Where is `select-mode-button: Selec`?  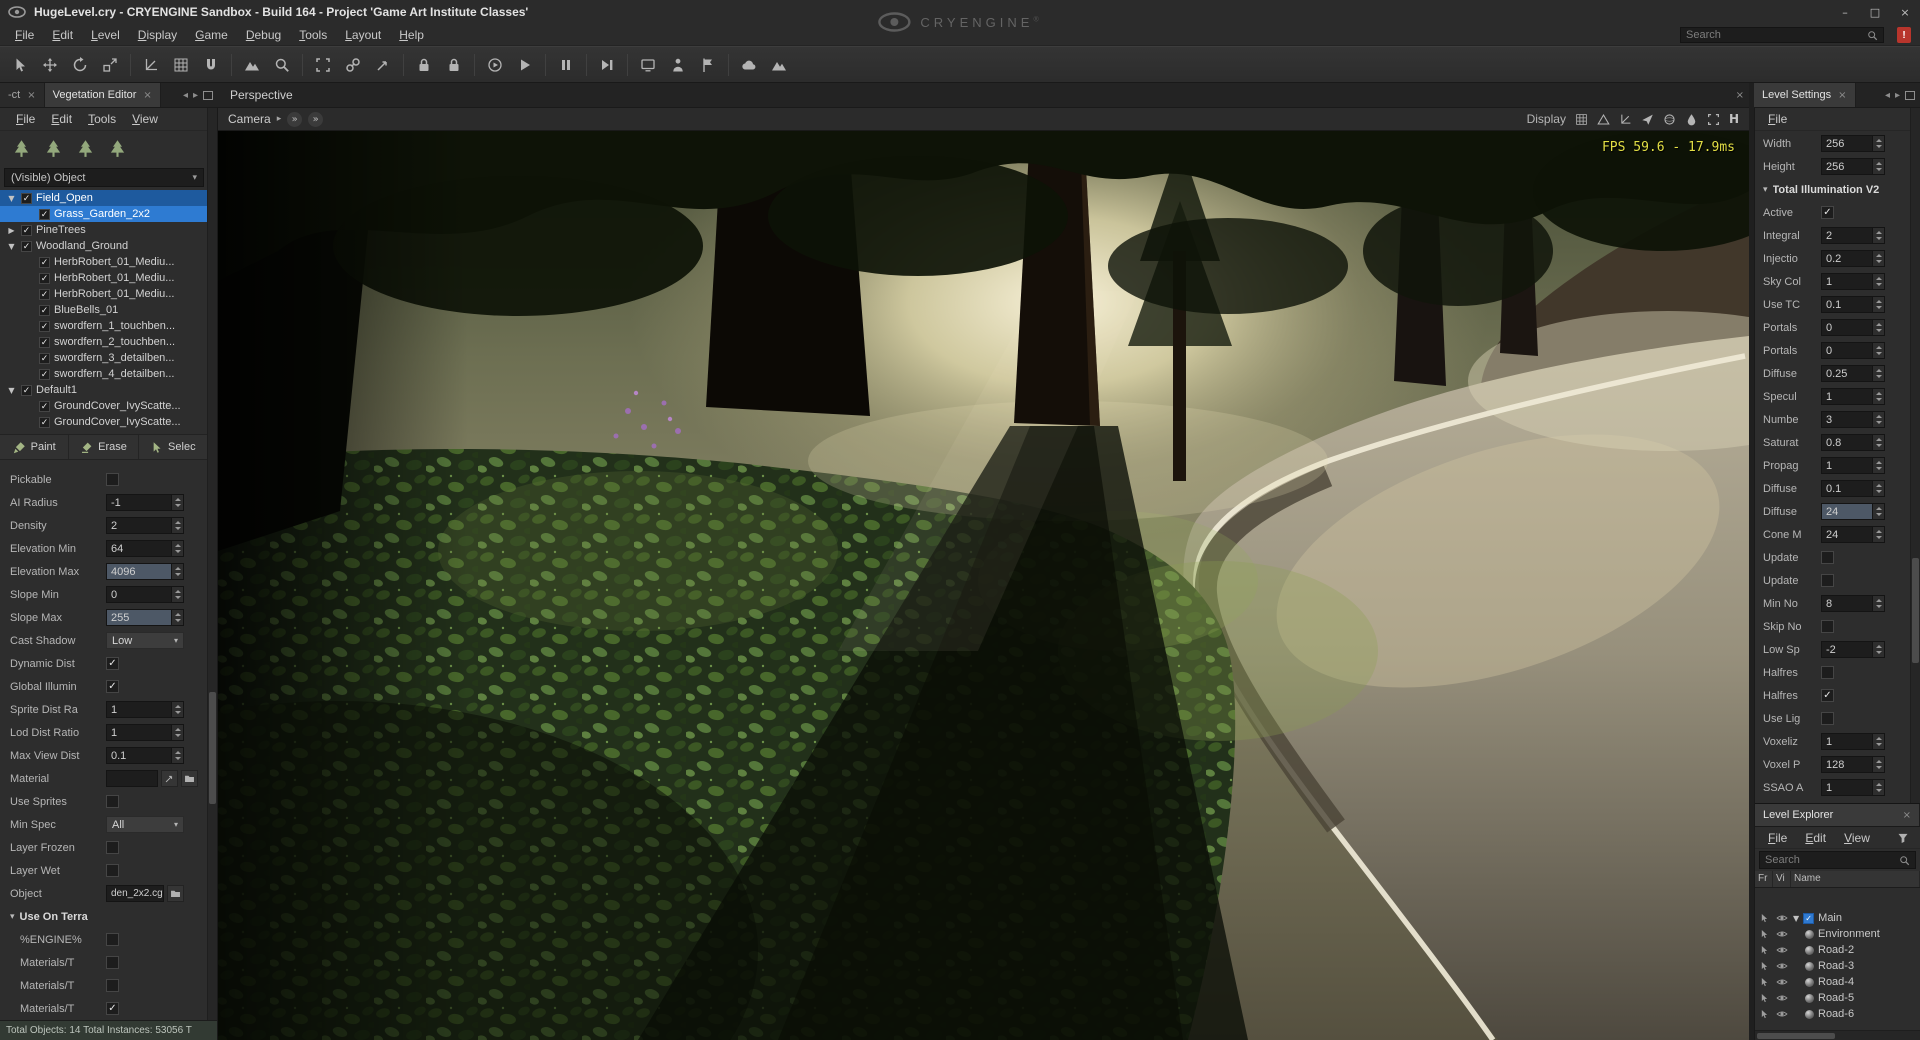
select-mode-button: Selec is located at coordinates (173, 447).